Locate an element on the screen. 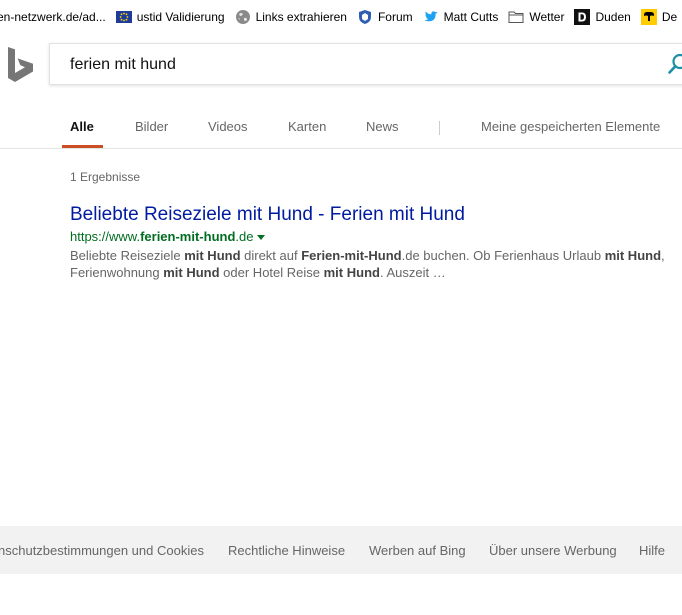  search-icon is located at coordinates (674, 64).